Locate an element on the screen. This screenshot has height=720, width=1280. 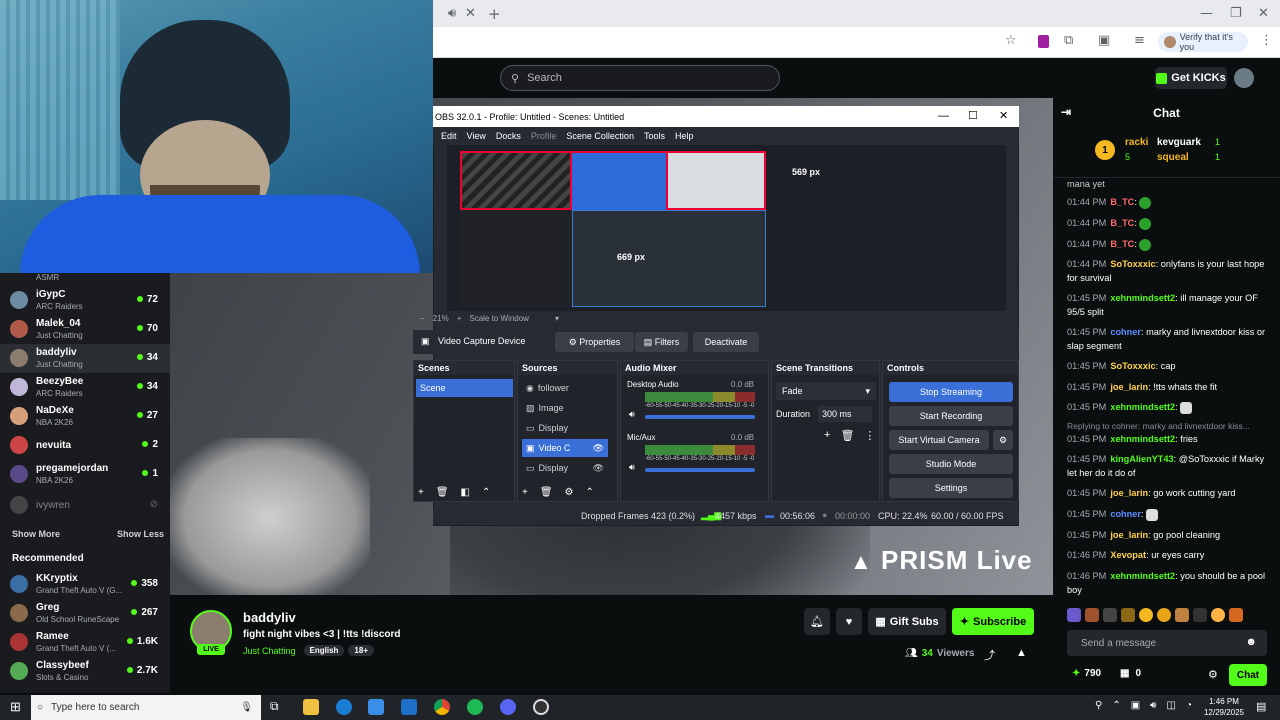
transition-select: Fade ▾ is located at coordinates (826, 391).